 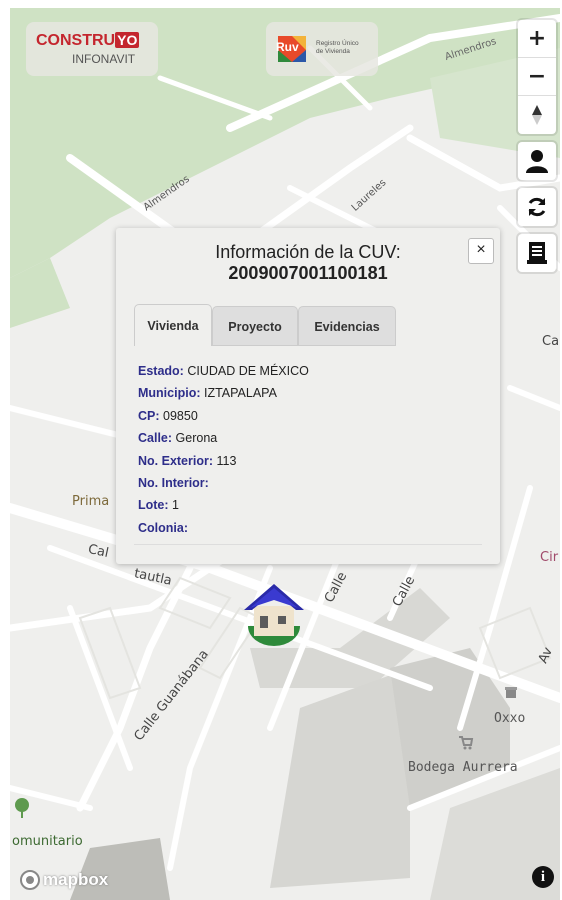 I want to click on zoom-out-button: −, so click(x=537, y=77).